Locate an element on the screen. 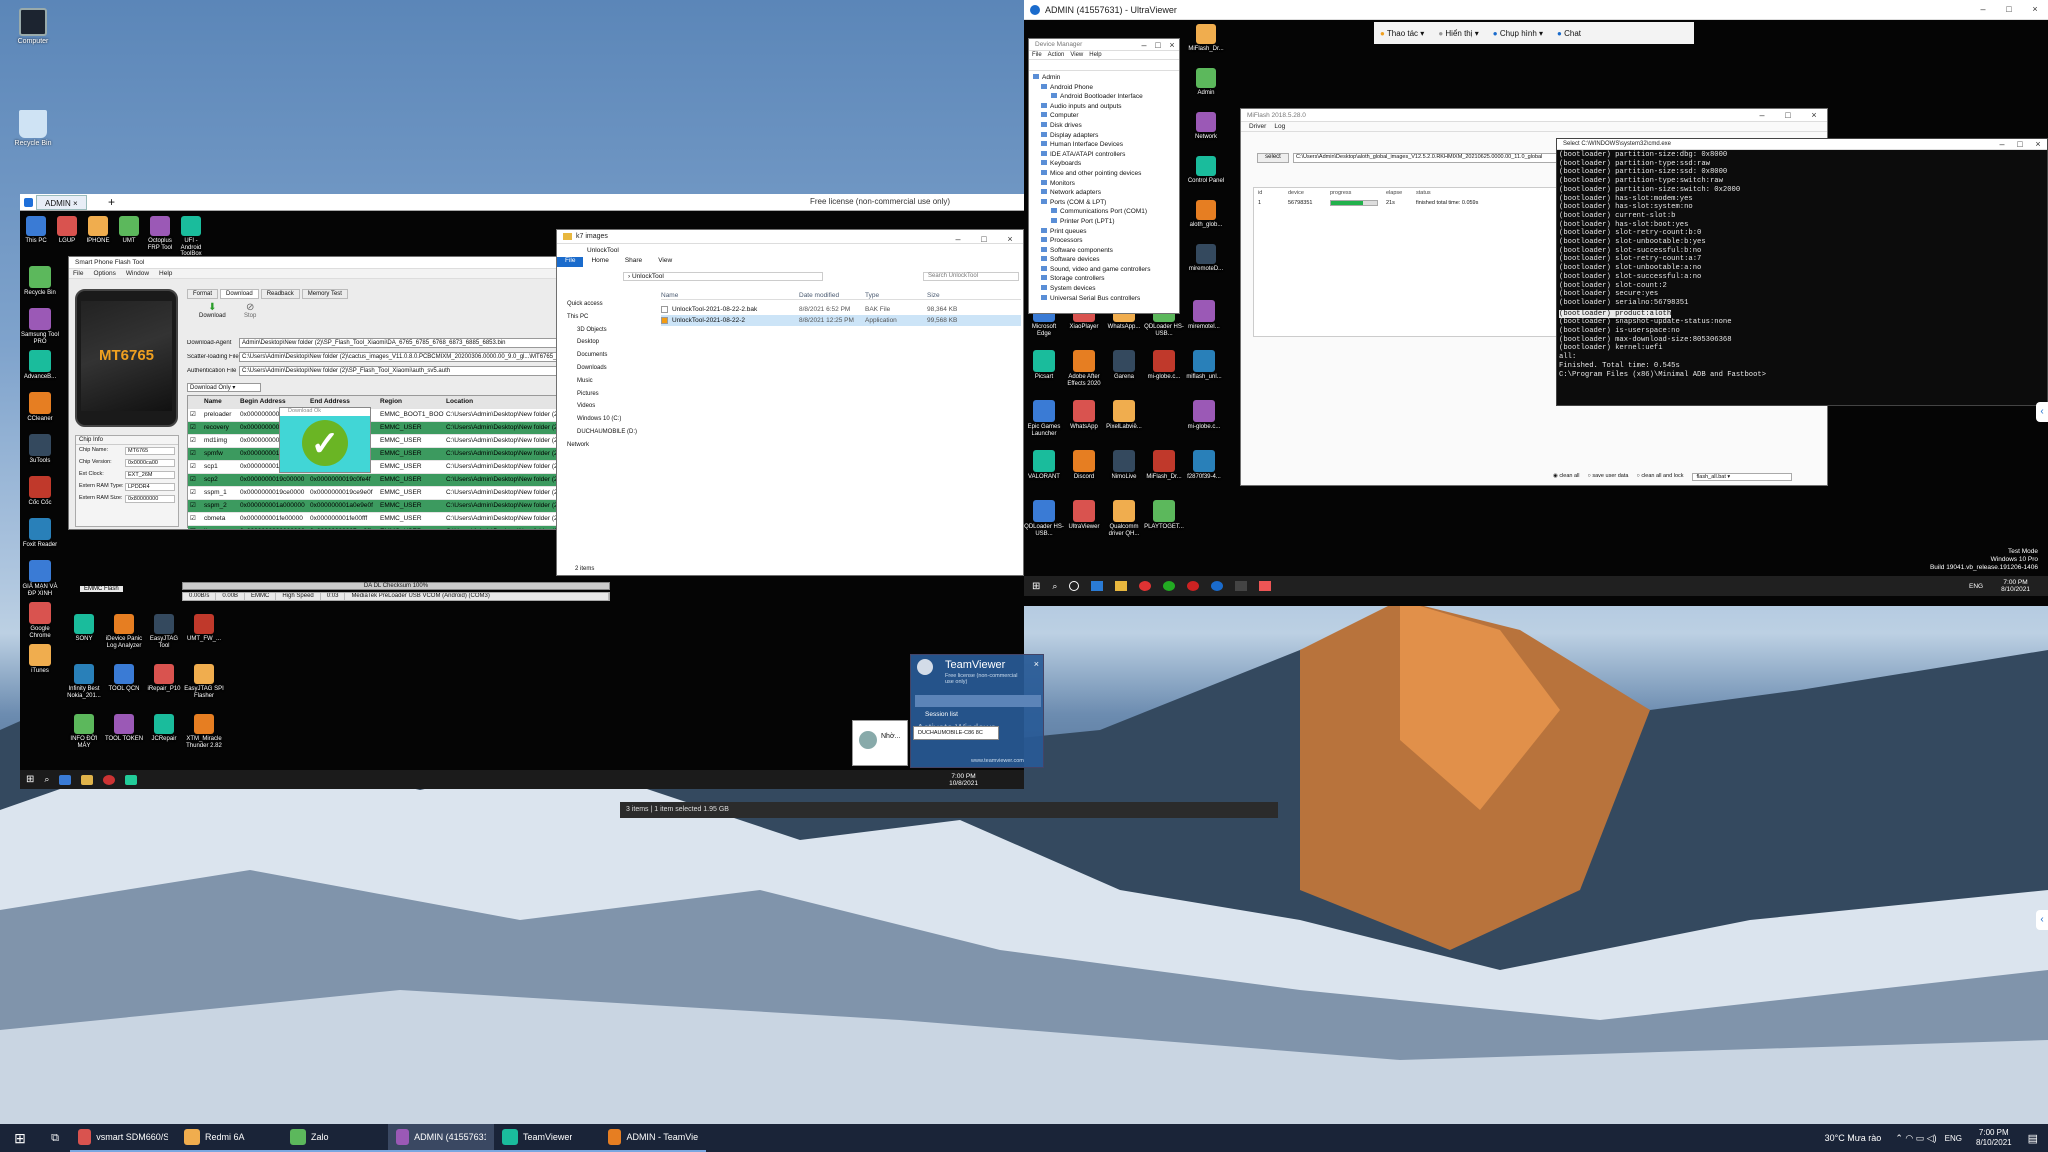  device-tree-item: Ports (COM & LPT) is located at coordinates (1106, 203).